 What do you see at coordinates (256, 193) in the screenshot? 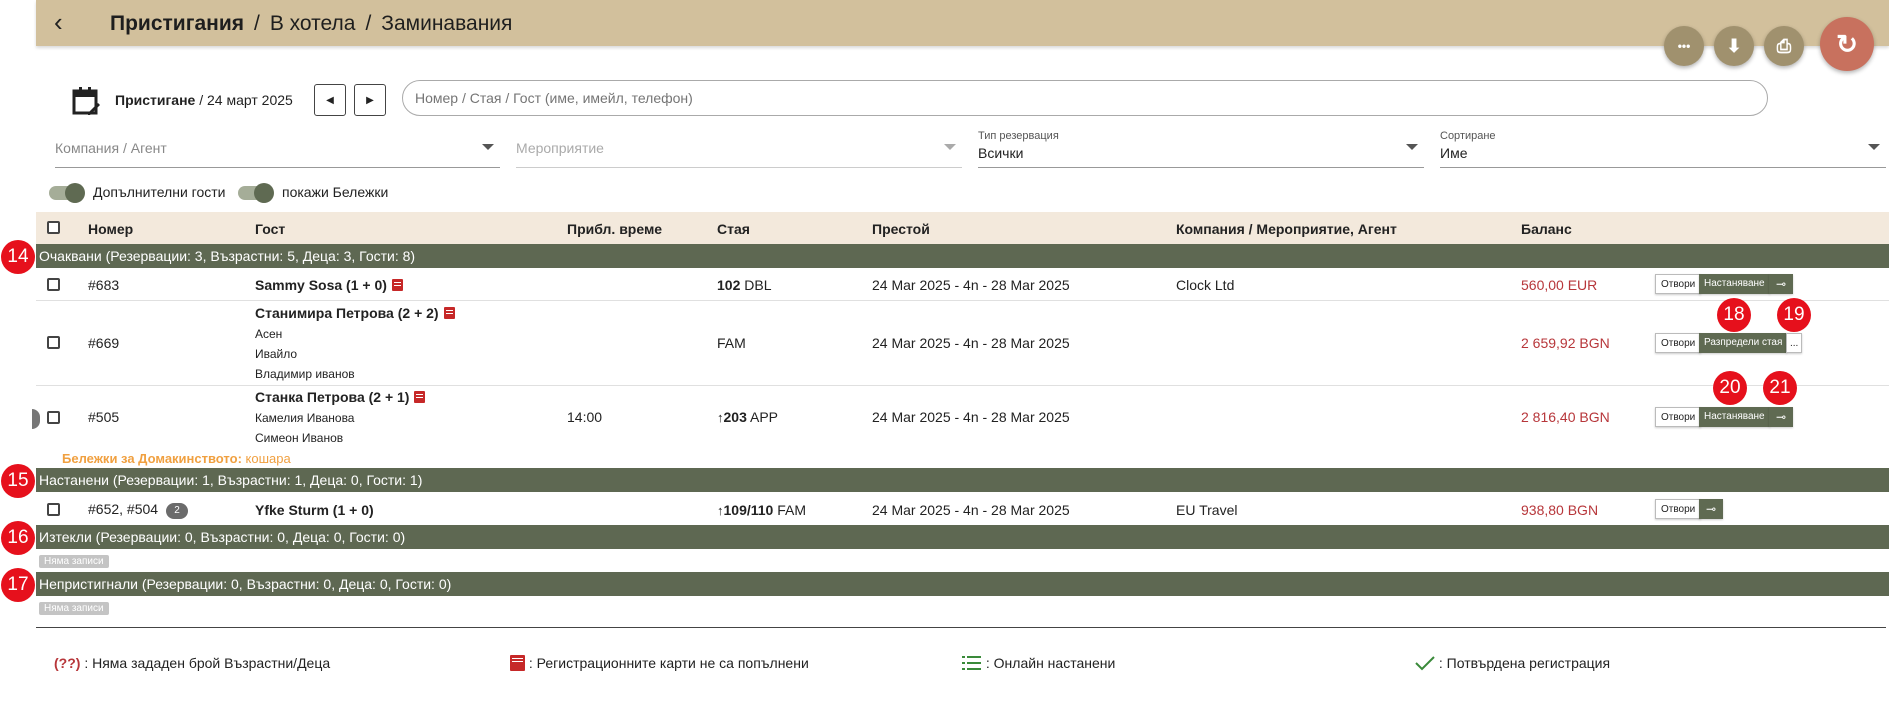
I see `show-notes-toggle` at bounding box center [256, 193].